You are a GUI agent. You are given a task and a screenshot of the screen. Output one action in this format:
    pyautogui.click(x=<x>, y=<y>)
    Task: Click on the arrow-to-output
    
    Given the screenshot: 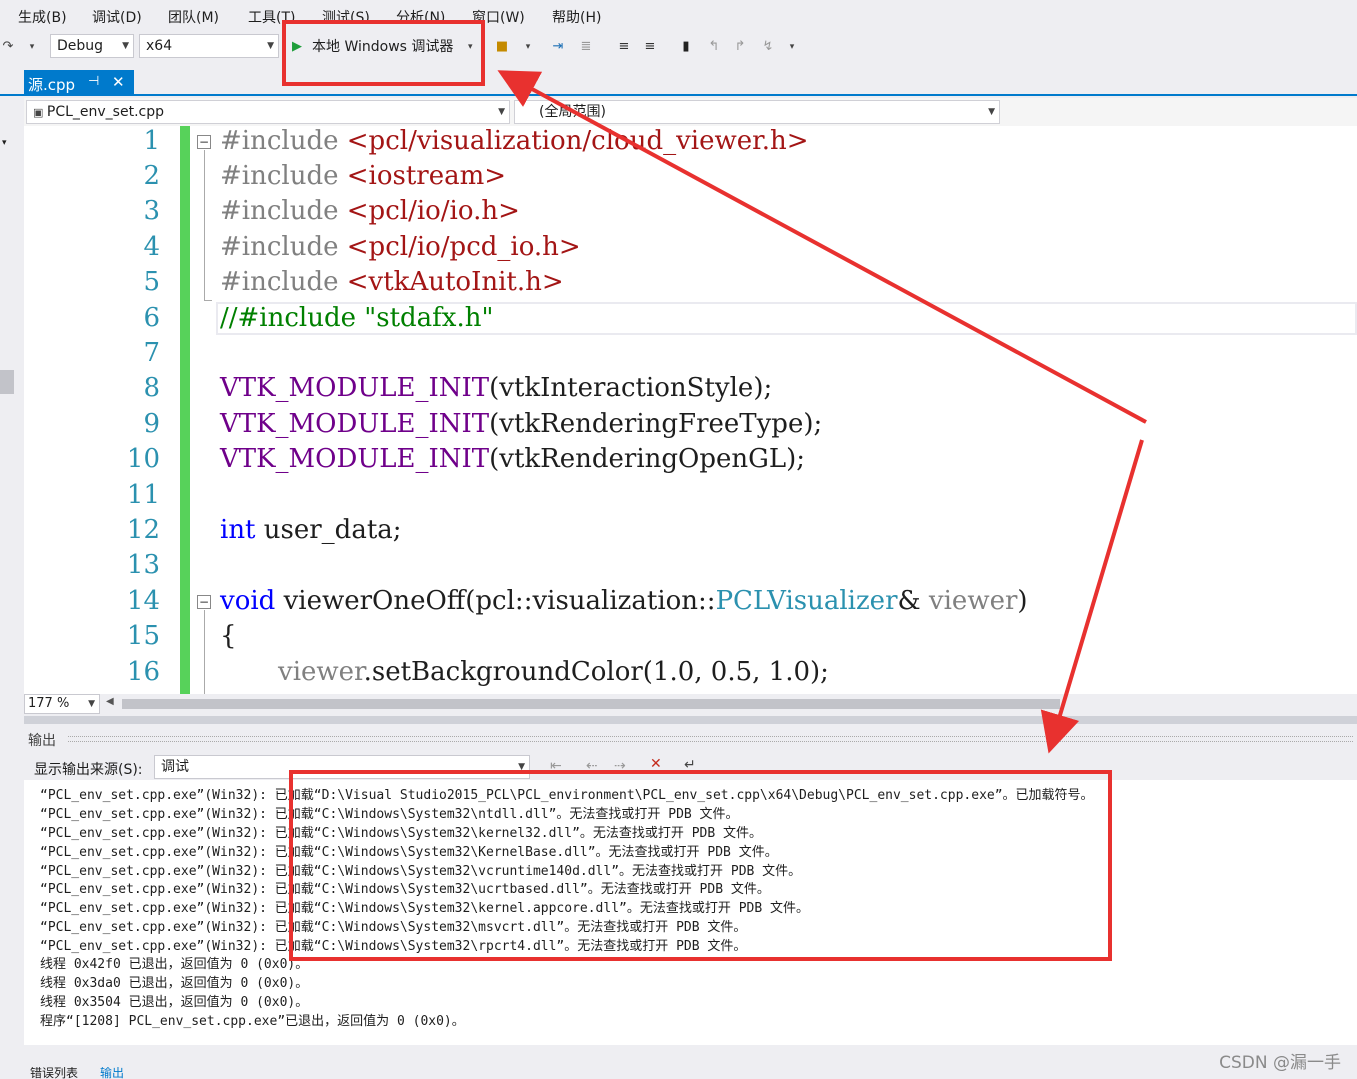 What is the action you would take?
    pyautogui.click(x=1092, y=596)
    